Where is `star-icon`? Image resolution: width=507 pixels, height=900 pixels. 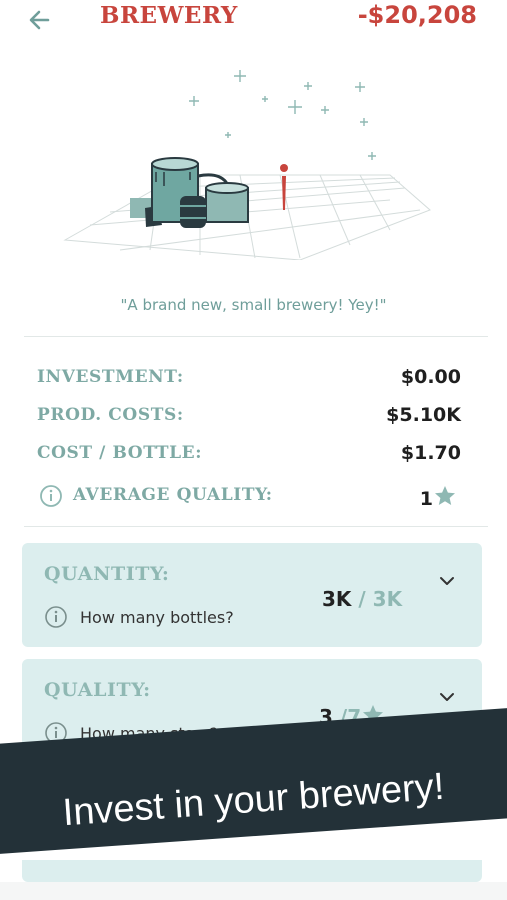
star-icon is located at coordinates (445, 495).